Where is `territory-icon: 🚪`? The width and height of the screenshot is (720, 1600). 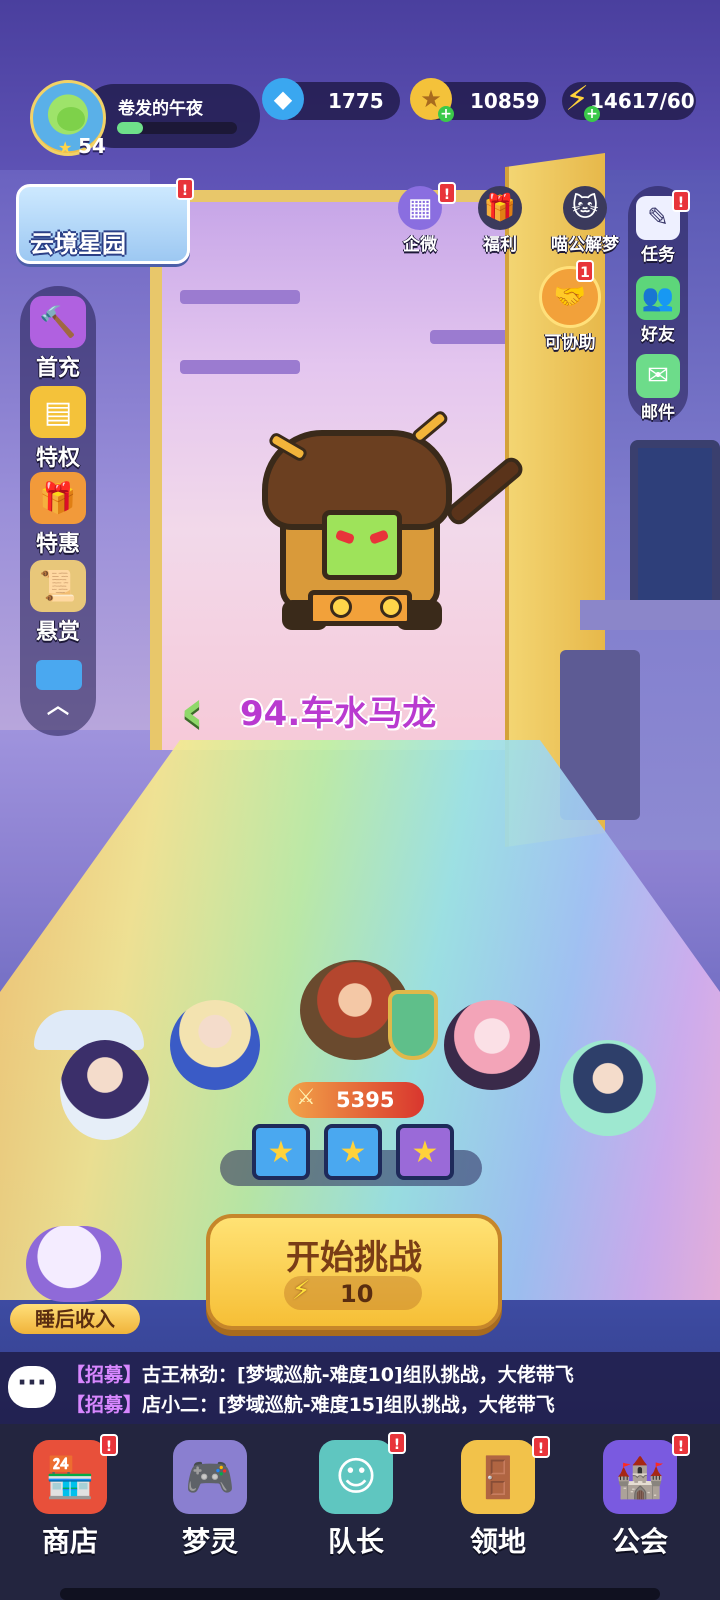 territory-icon: 🚪 is located at coordinates (498, 1477).